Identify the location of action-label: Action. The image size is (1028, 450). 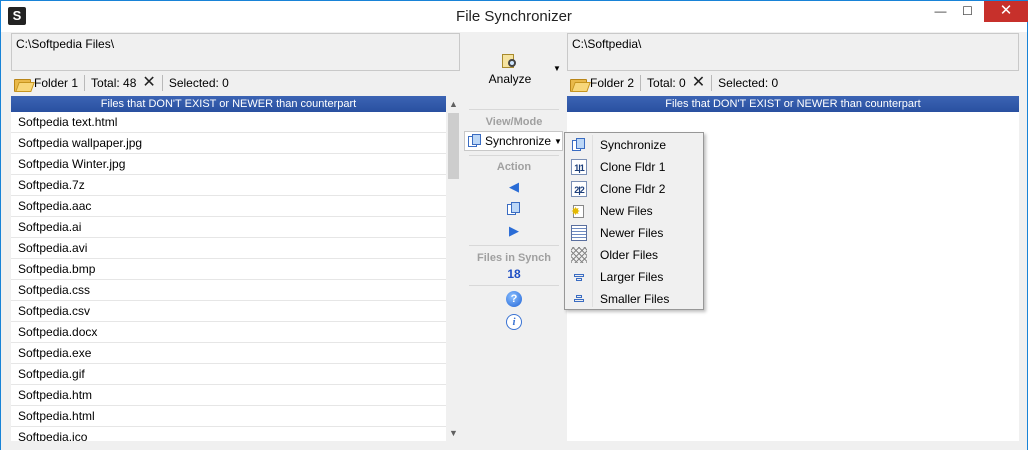
(514, 167).